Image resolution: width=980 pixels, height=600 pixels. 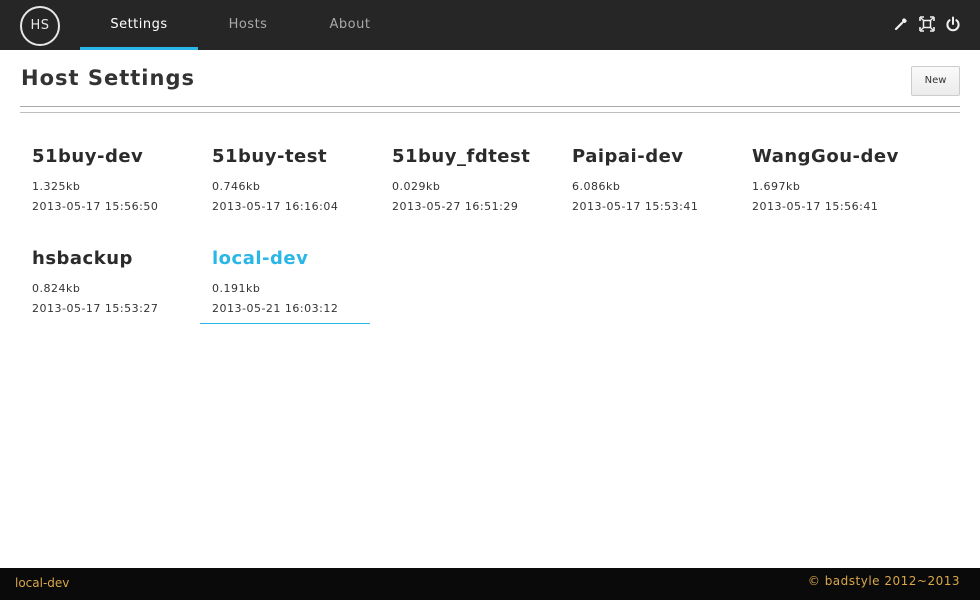 I want to click on host-date: 2013-05-17 15:53:27, so click(x=95, y=308).